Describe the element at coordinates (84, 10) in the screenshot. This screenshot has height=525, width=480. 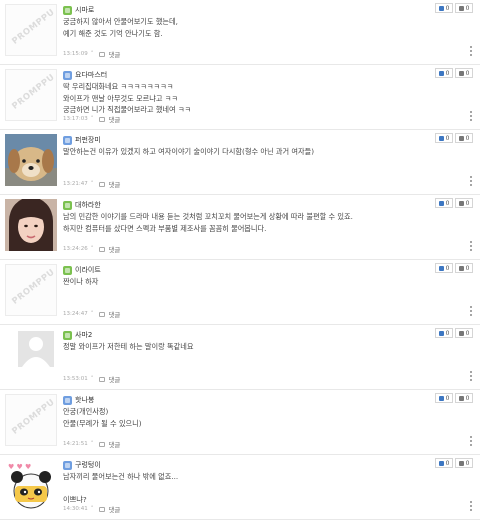
I see `author-nickname: 시마로` at that location.